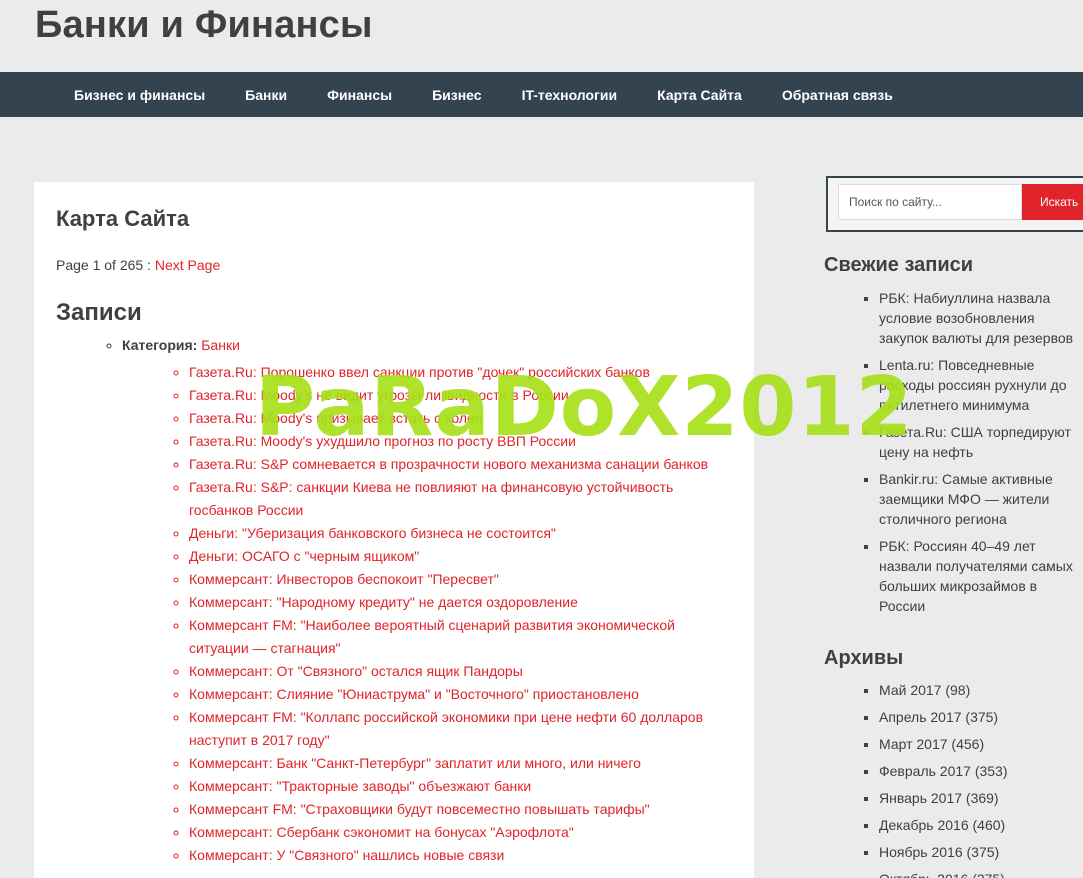  I want to click on nav-item-business-finance: Бизнес и финансы, so click(139, 95).